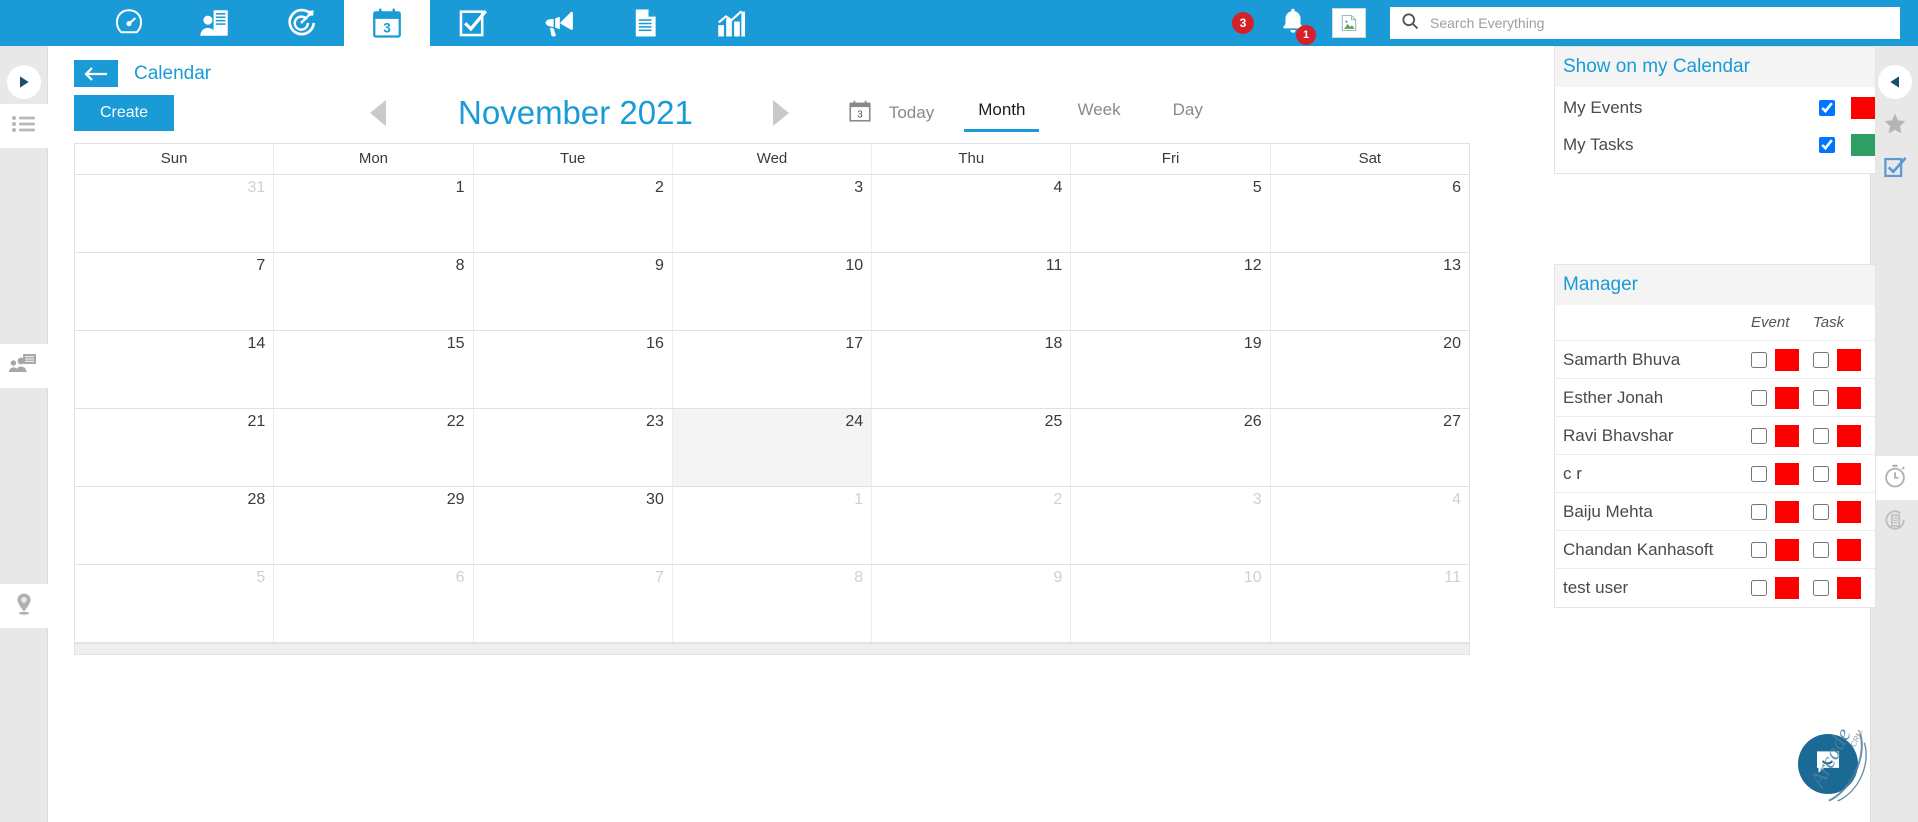 The image size is (1918, 822). Describe the element at coordinates (473, 23) in the screenshot. I see `nav-tab-tasks` at that location.